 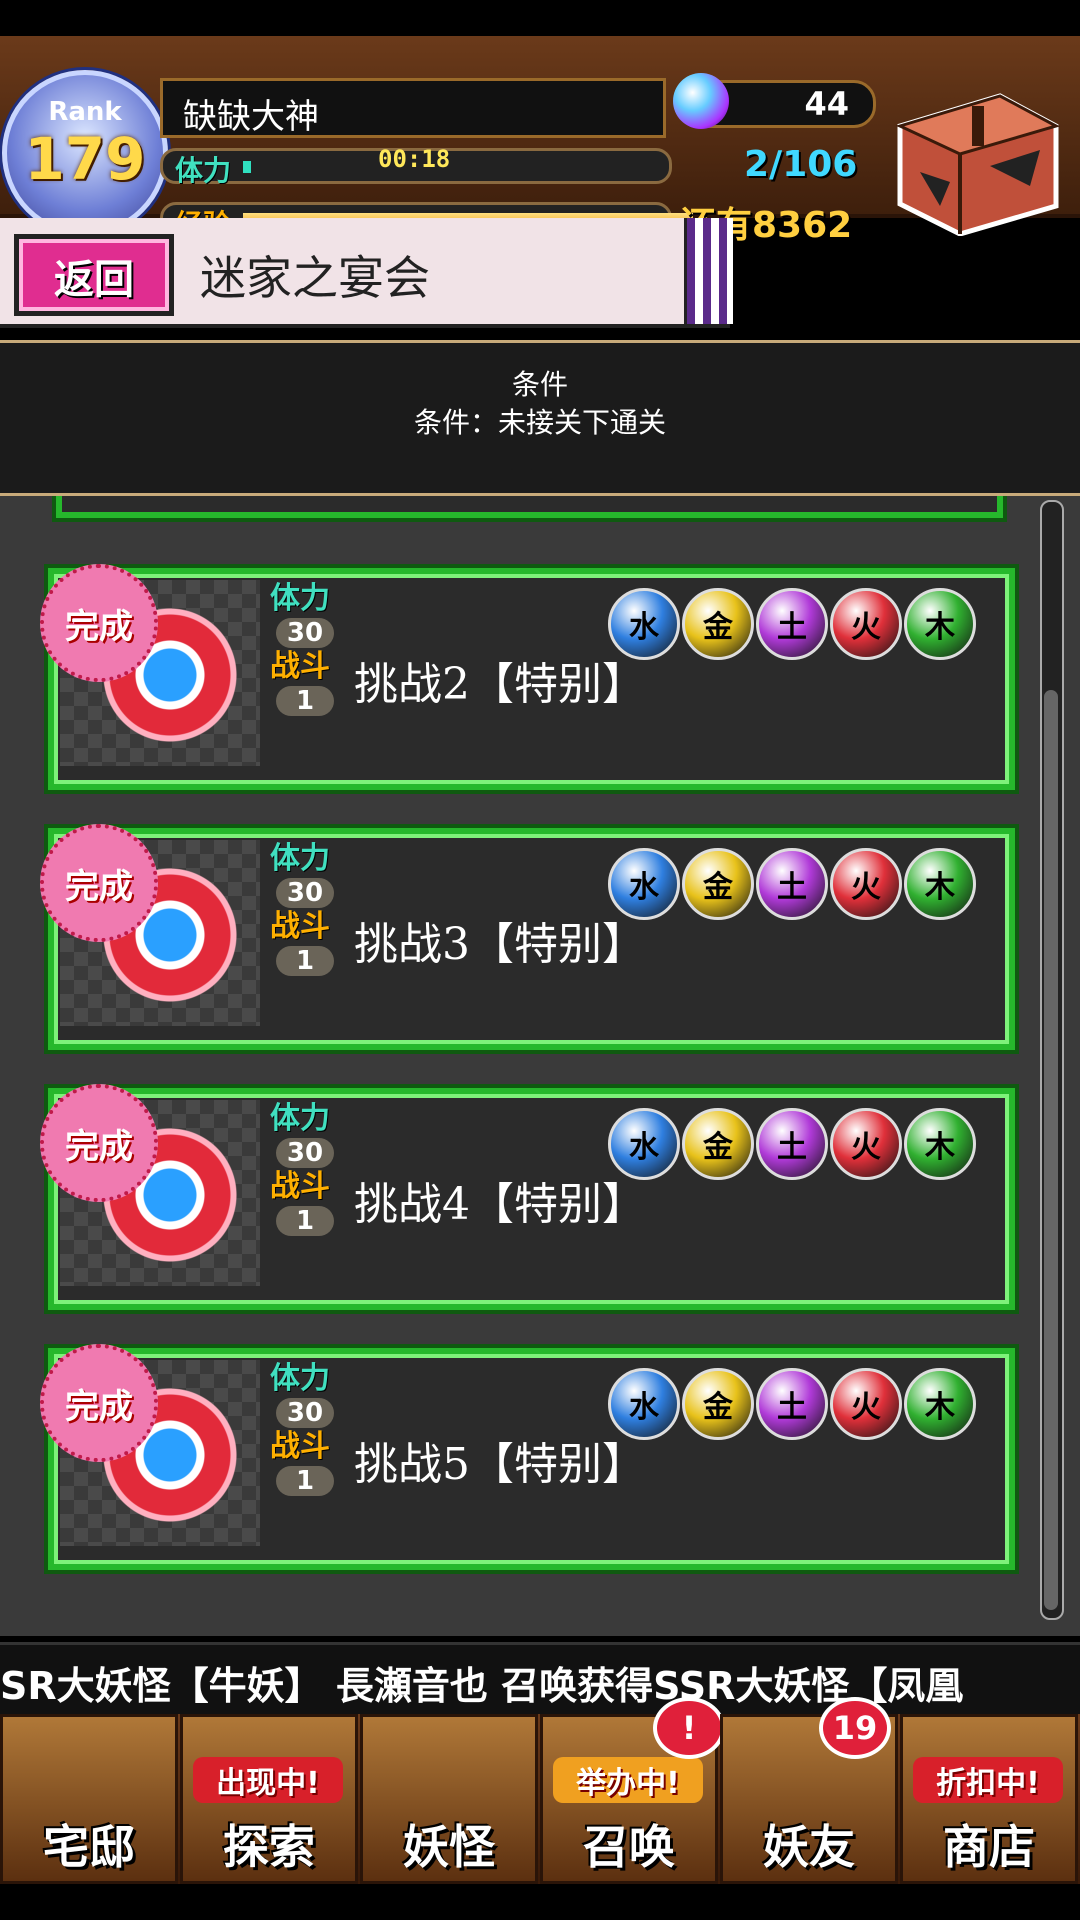 I want to click on condition-panel: 条件 条件：未接关下通关, so click(x=540, y=419).